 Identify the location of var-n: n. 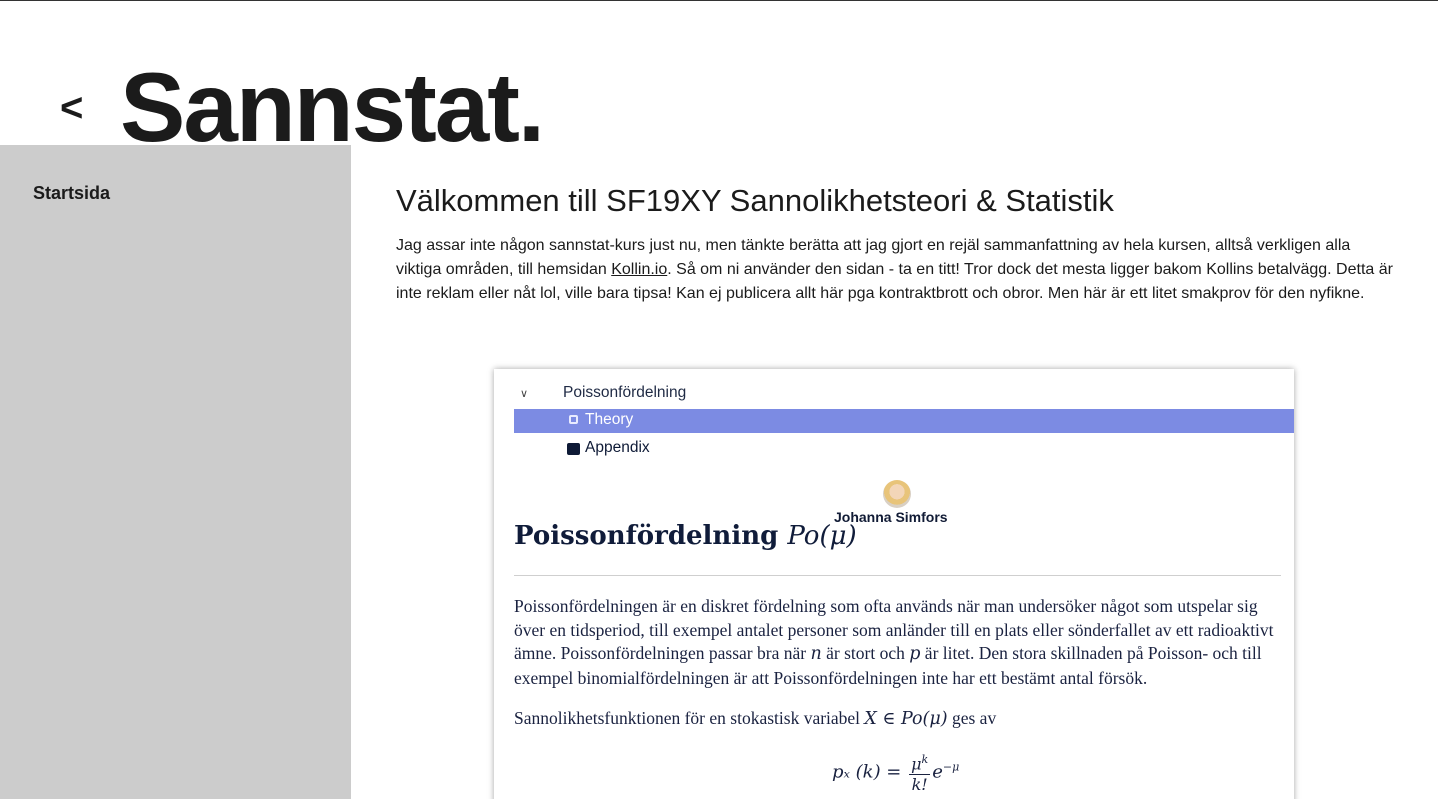
(816, 654).